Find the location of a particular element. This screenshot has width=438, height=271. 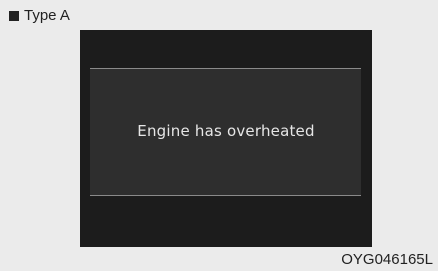

top-divider is located at coordinates (225, 68).